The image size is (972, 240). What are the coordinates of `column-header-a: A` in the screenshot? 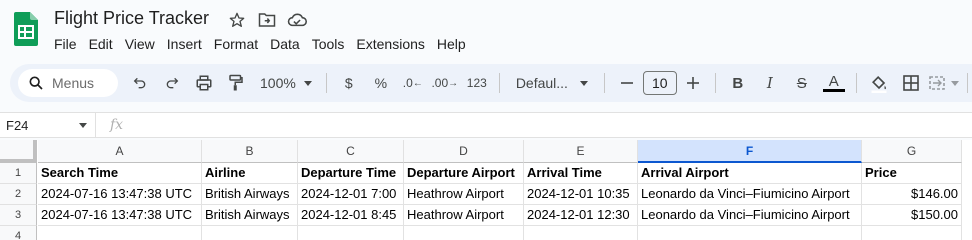 It's located at (120, 151).